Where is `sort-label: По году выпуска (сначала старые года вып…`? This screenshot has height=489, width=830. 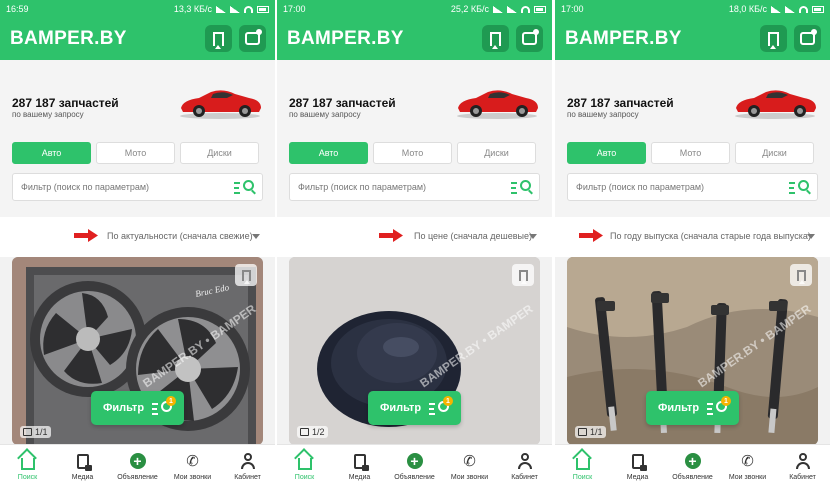 sort-label: По году выпуска (сначала старые года вып… is located at coordinates (710, 236).